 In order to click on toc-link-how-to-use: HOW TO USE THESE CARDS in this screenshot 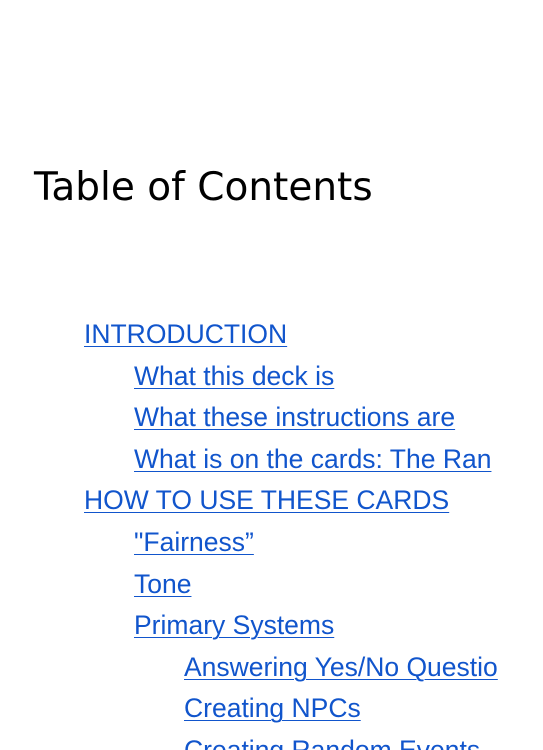, I will do `click(266, 500)`.